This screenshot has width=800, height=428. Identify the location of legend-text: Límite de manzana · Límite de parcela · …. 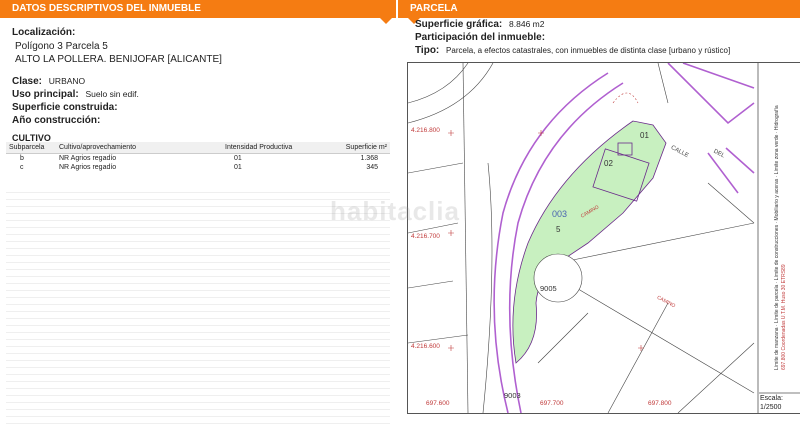
(780, 237).